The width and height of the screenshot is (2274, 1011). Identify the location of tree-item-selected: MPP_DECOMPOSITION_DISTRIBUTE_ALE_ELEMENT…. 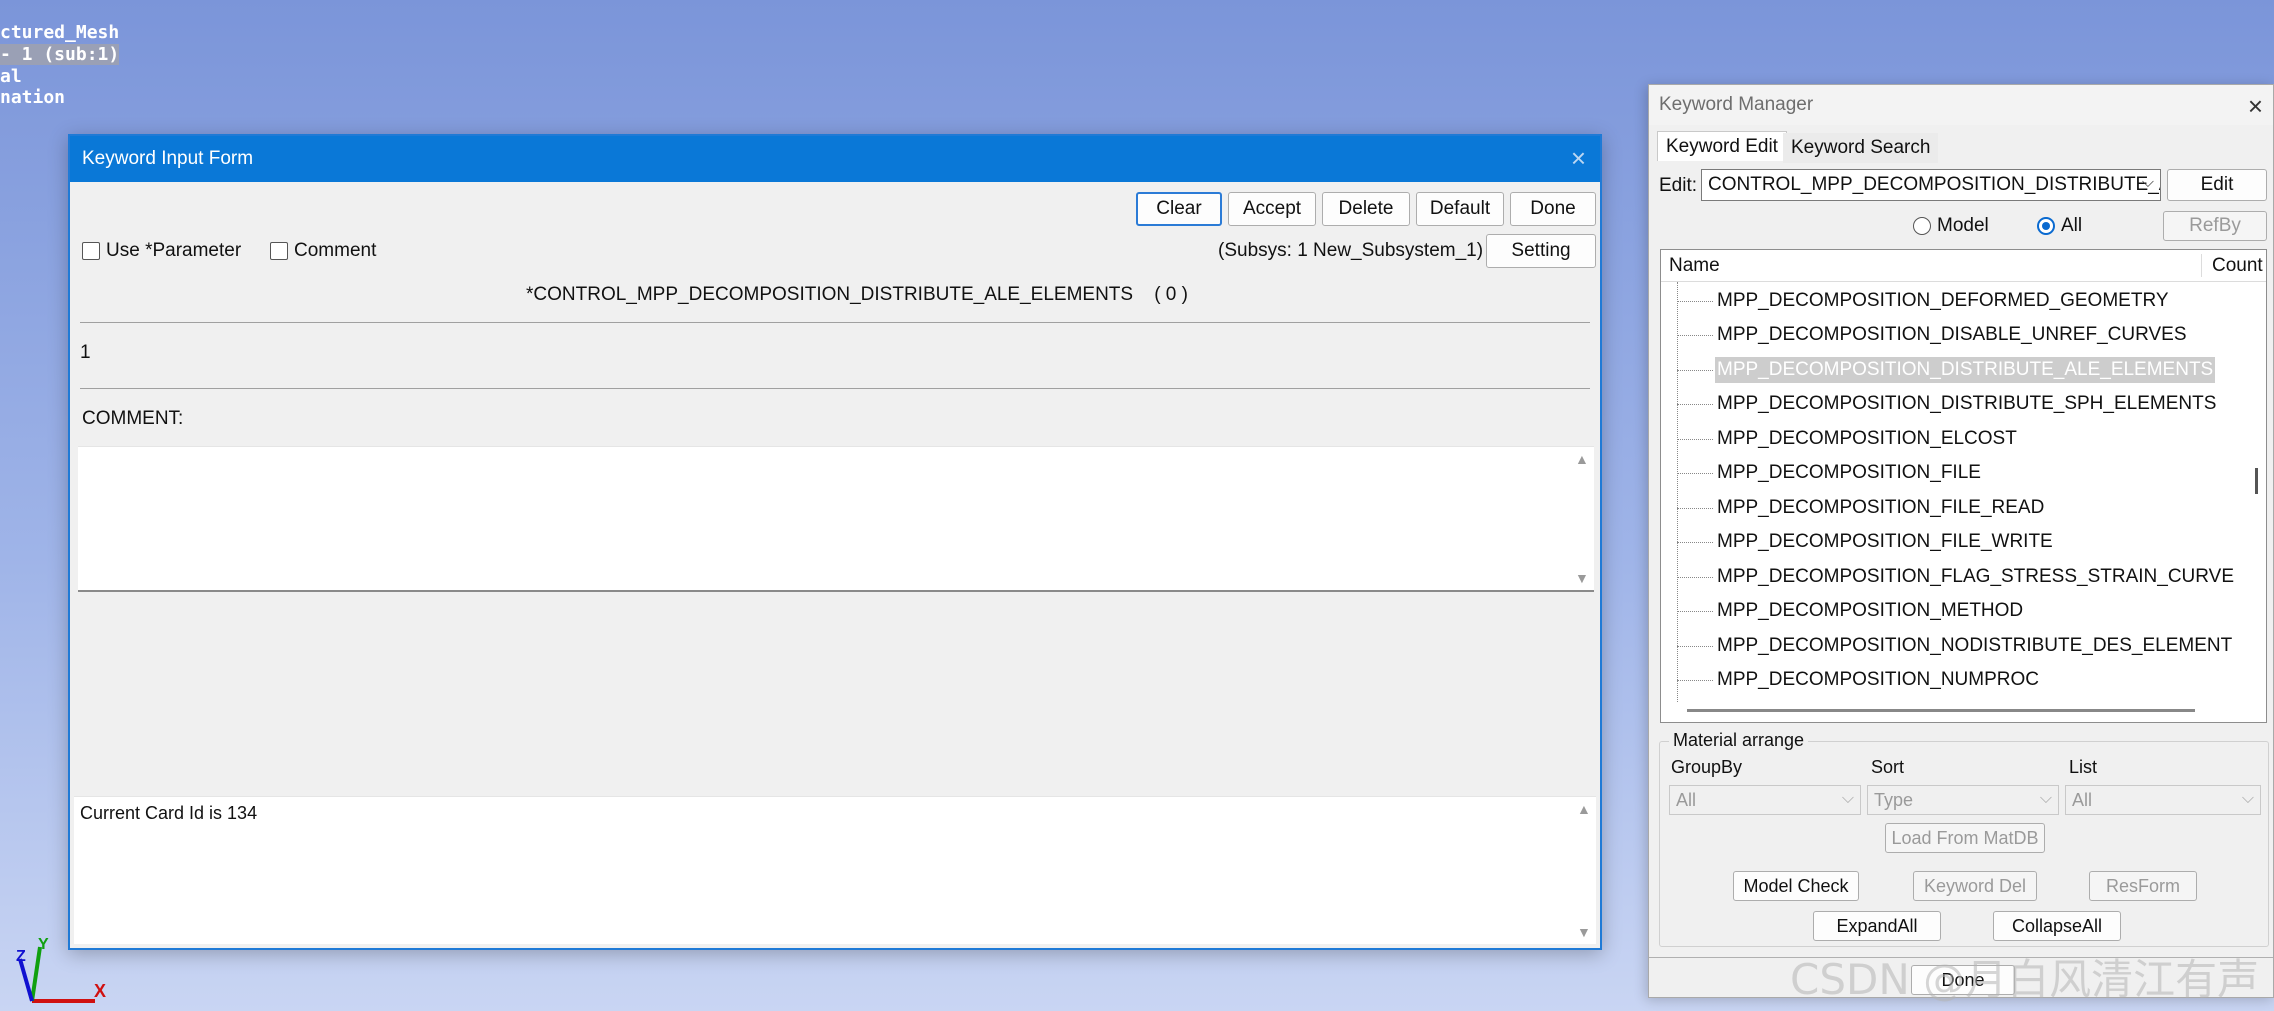
(1938, 370).